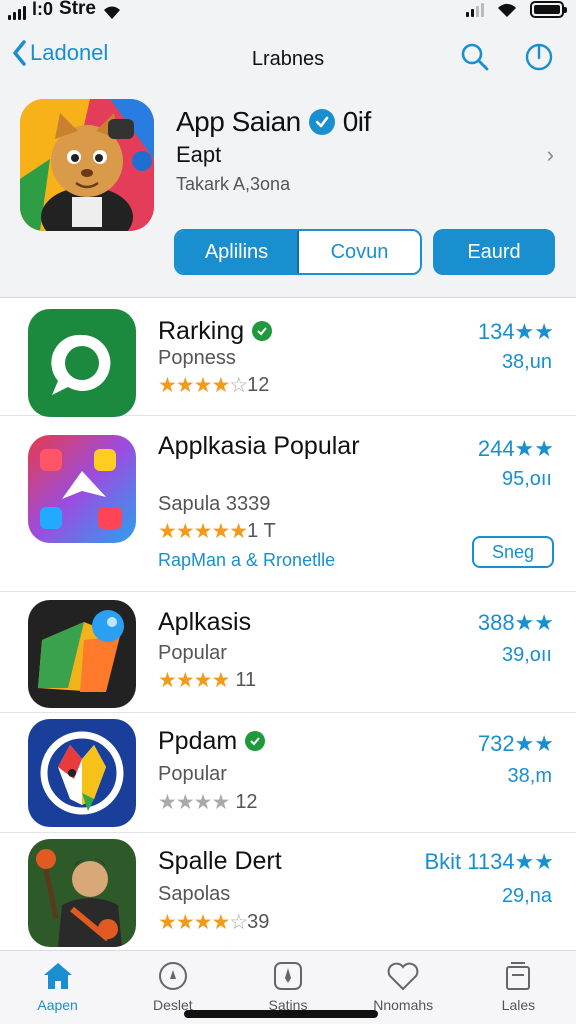  Describe the element at coordinates (258, 922) in the screenshot. I see `rating-count: 39` at that location.